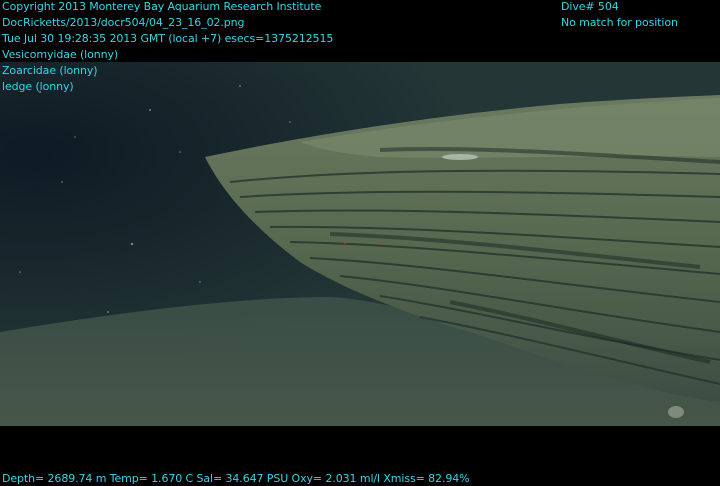 The height and width of the screenshot is (486, 720). What do you see at coordinates (50, 70) in the screenshot?
I see `annotation-item: Zoarcidae (lonny)` at bounding box center [50, 70].